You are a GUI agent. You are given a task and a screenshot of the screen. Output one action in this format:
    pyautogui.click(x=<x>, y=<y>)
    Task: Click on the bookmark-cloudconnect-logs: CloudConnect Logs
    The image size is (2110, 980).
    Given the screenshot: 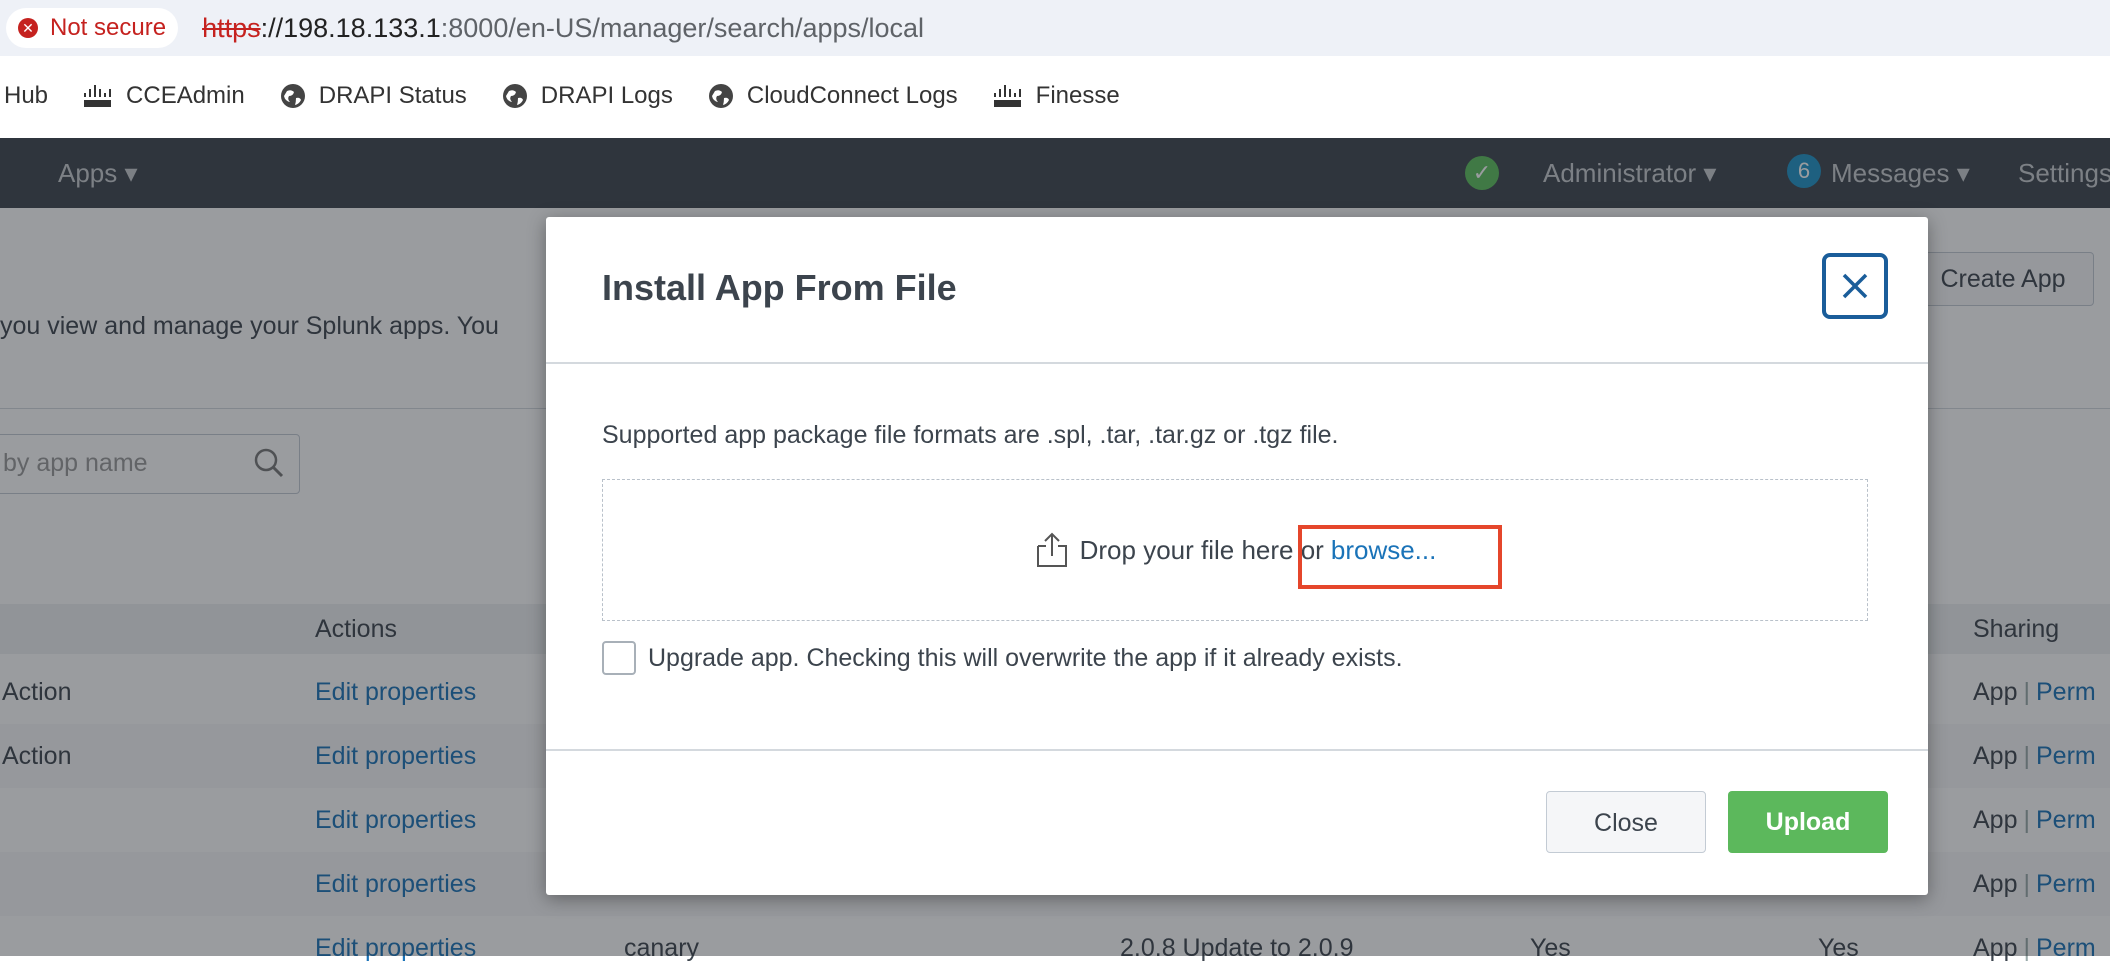 What is the action you would take?
    pyautogui.click(x=832, y=96)
    